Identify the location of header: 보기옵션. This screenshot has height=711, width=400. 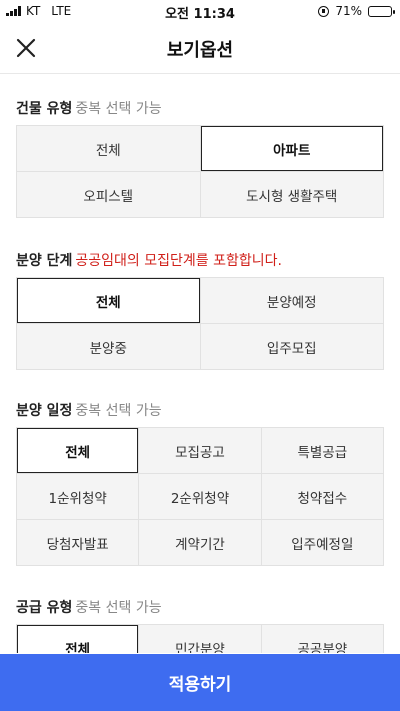
(200, 48).